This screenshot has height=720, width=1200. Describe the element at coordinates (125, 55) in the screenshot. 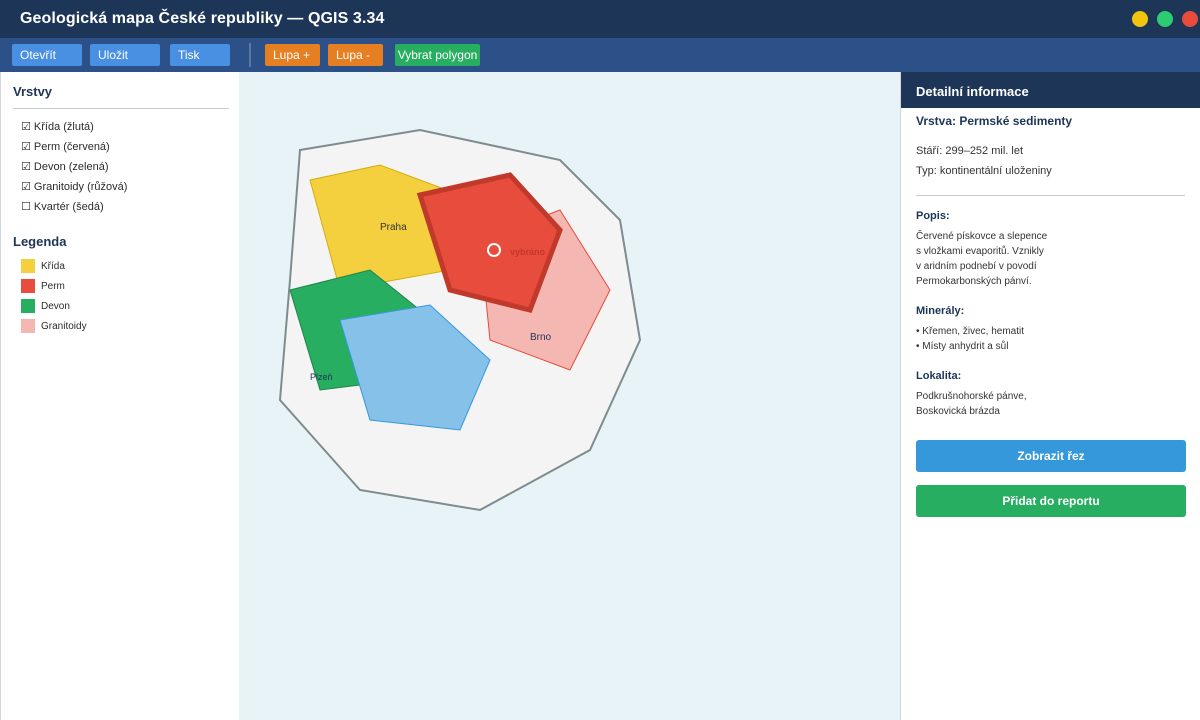

I see `save-button: Uložit` at that location.